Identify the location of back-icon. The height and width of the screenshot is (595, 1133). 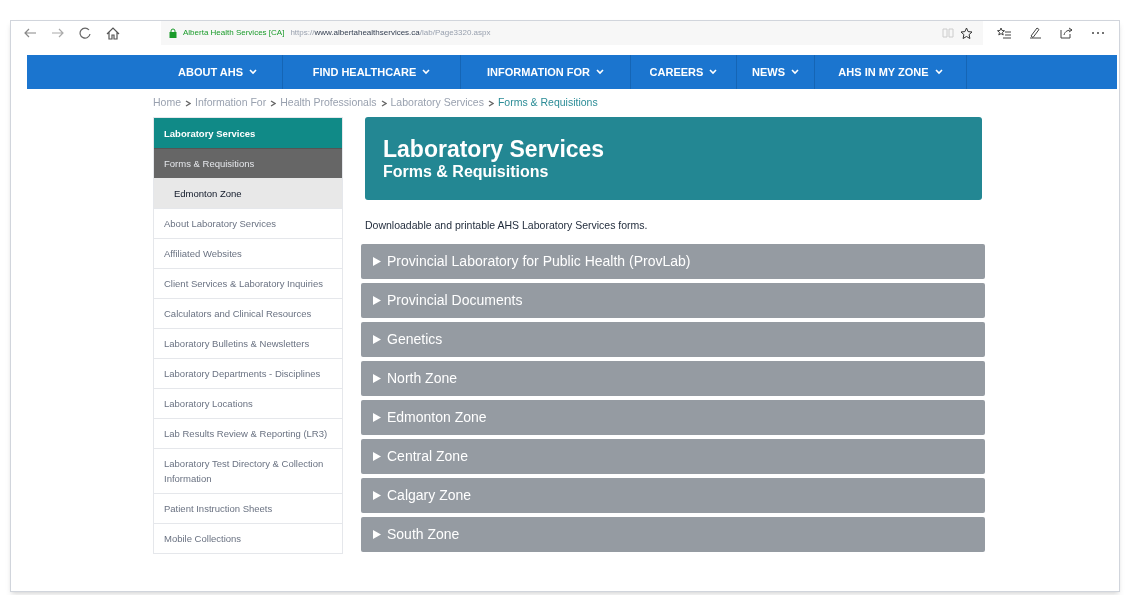
(30, 33).